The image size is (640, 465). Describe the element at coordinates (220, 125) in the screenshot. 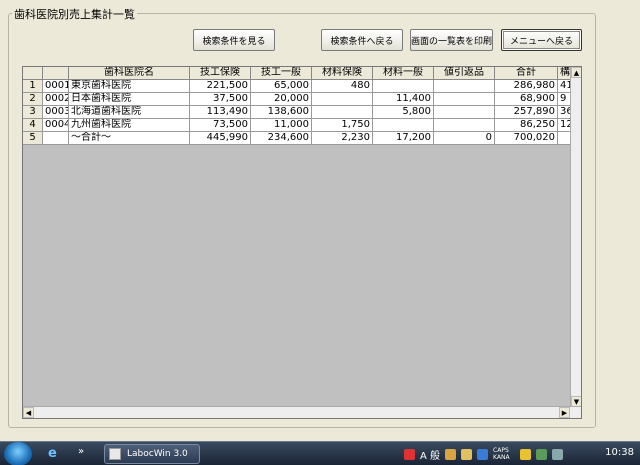

I see `gihoken-value: 73,500` at that location.